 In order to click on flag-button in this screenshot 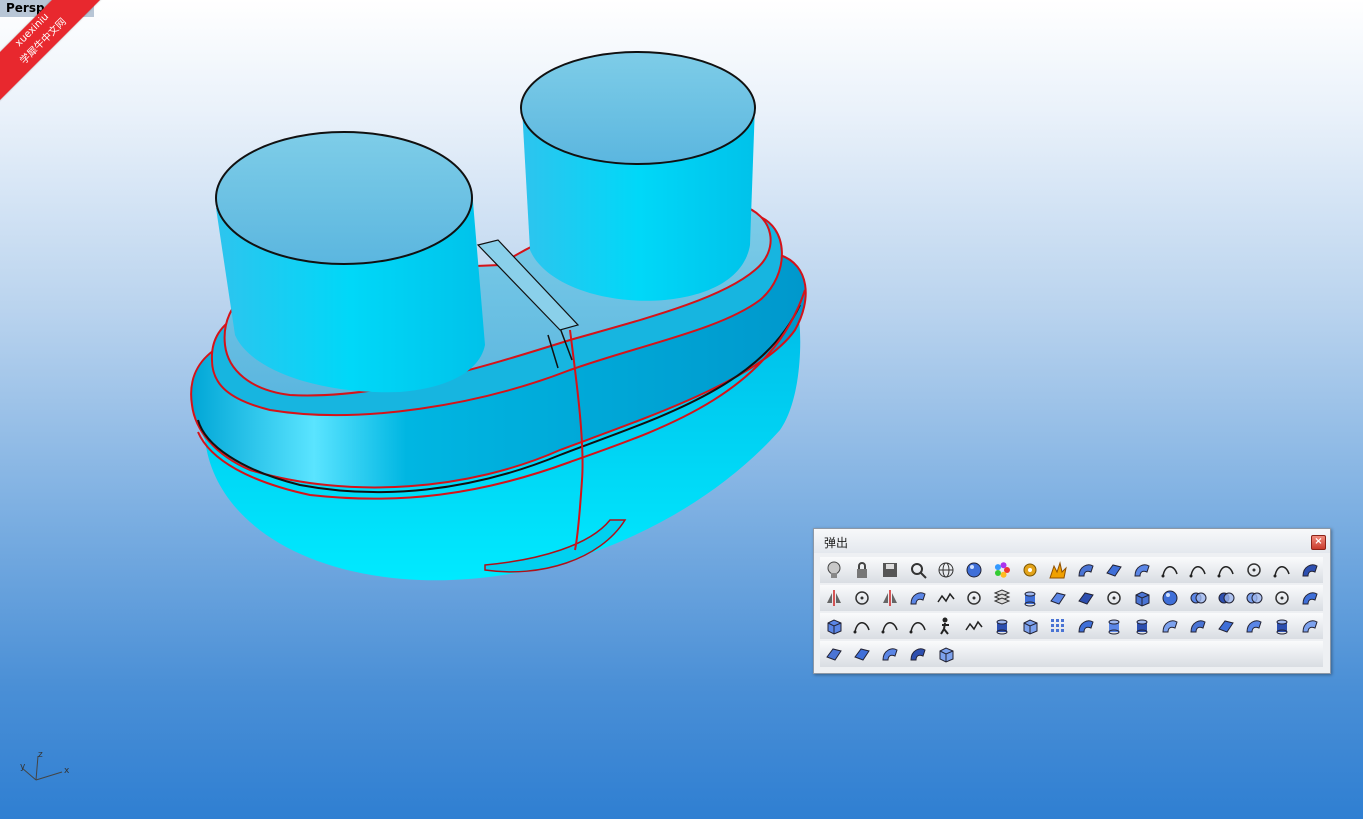, I will do `click(834, 654)`.